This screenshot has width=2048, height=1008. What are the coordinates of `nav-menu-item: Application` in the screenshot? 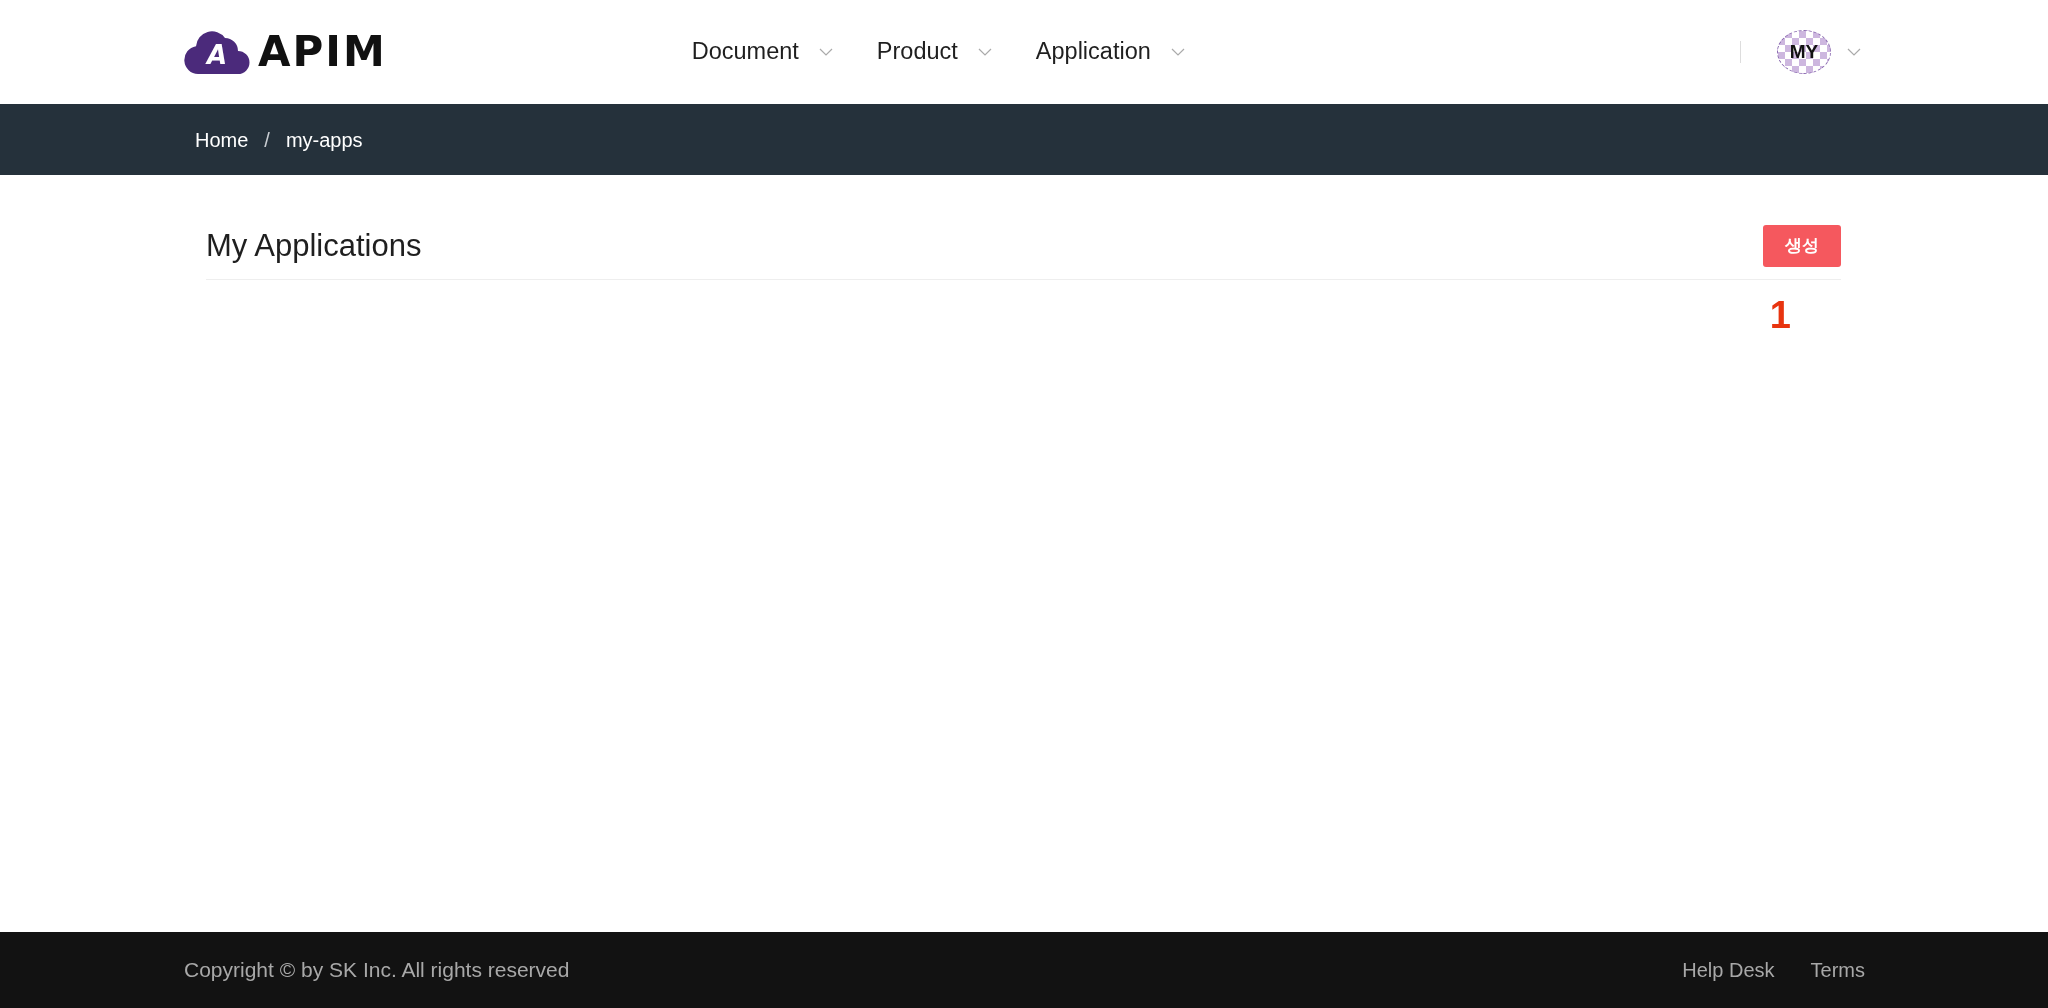 It's located at (1110, 52).